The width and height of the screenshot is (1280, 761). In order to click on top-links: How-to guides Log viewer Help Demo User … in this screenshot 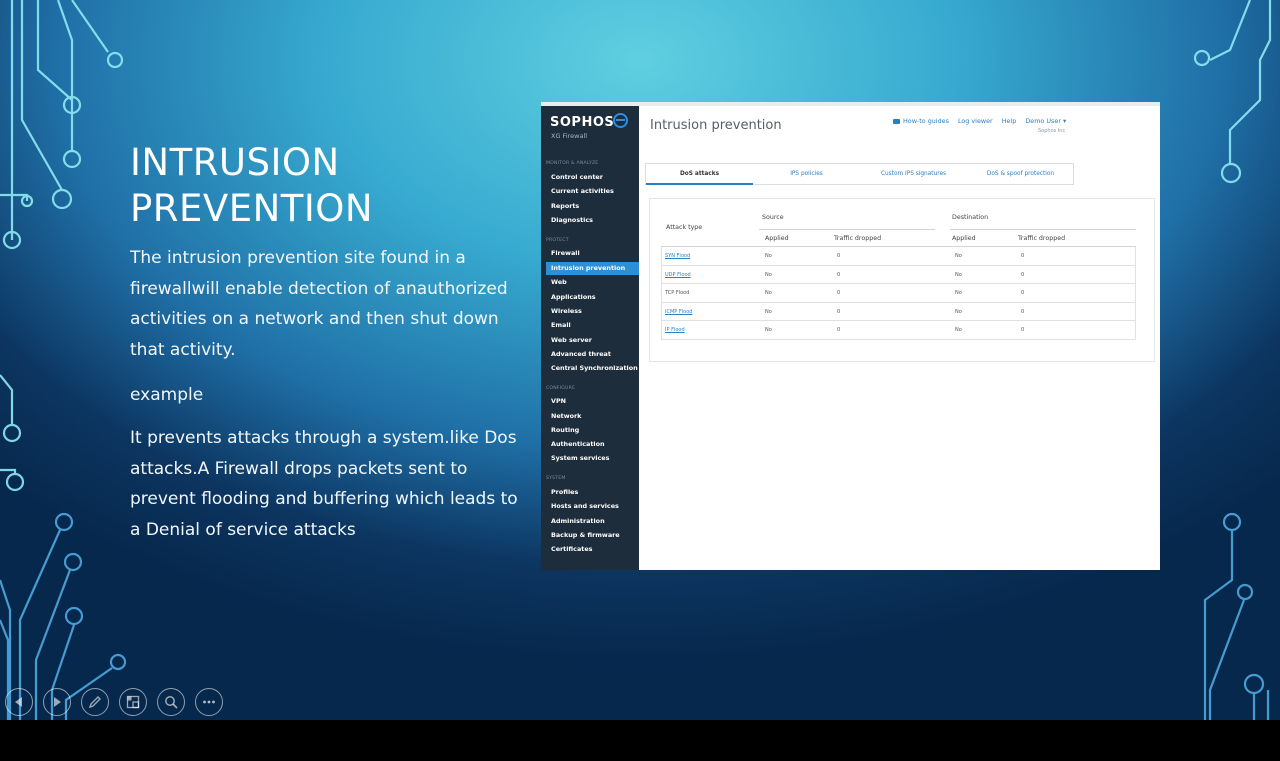, I will do `click(983, 121)`.